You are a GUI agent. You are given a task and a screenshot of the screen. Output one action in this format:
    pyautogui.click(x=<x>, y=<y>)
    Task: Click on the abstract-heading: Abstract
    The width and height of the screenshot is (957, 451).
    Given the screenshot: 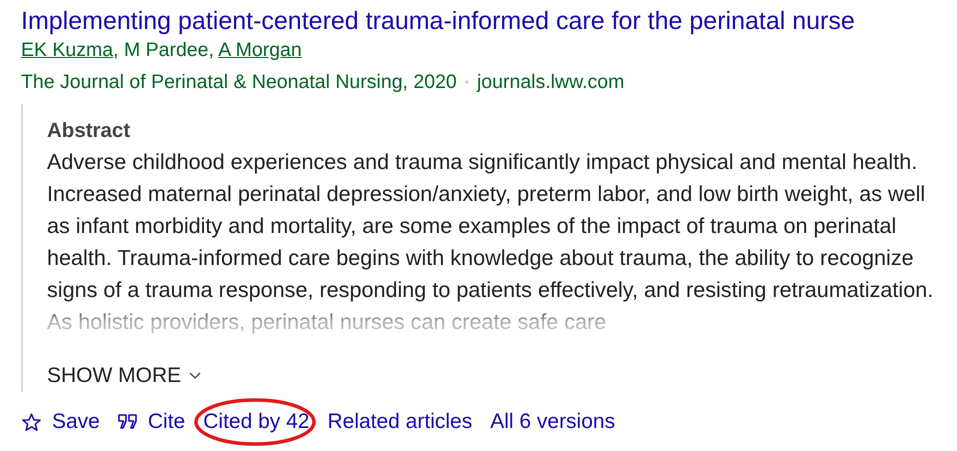 What is the action you would take?
    pyautogui.click(x=89, y=131)
    